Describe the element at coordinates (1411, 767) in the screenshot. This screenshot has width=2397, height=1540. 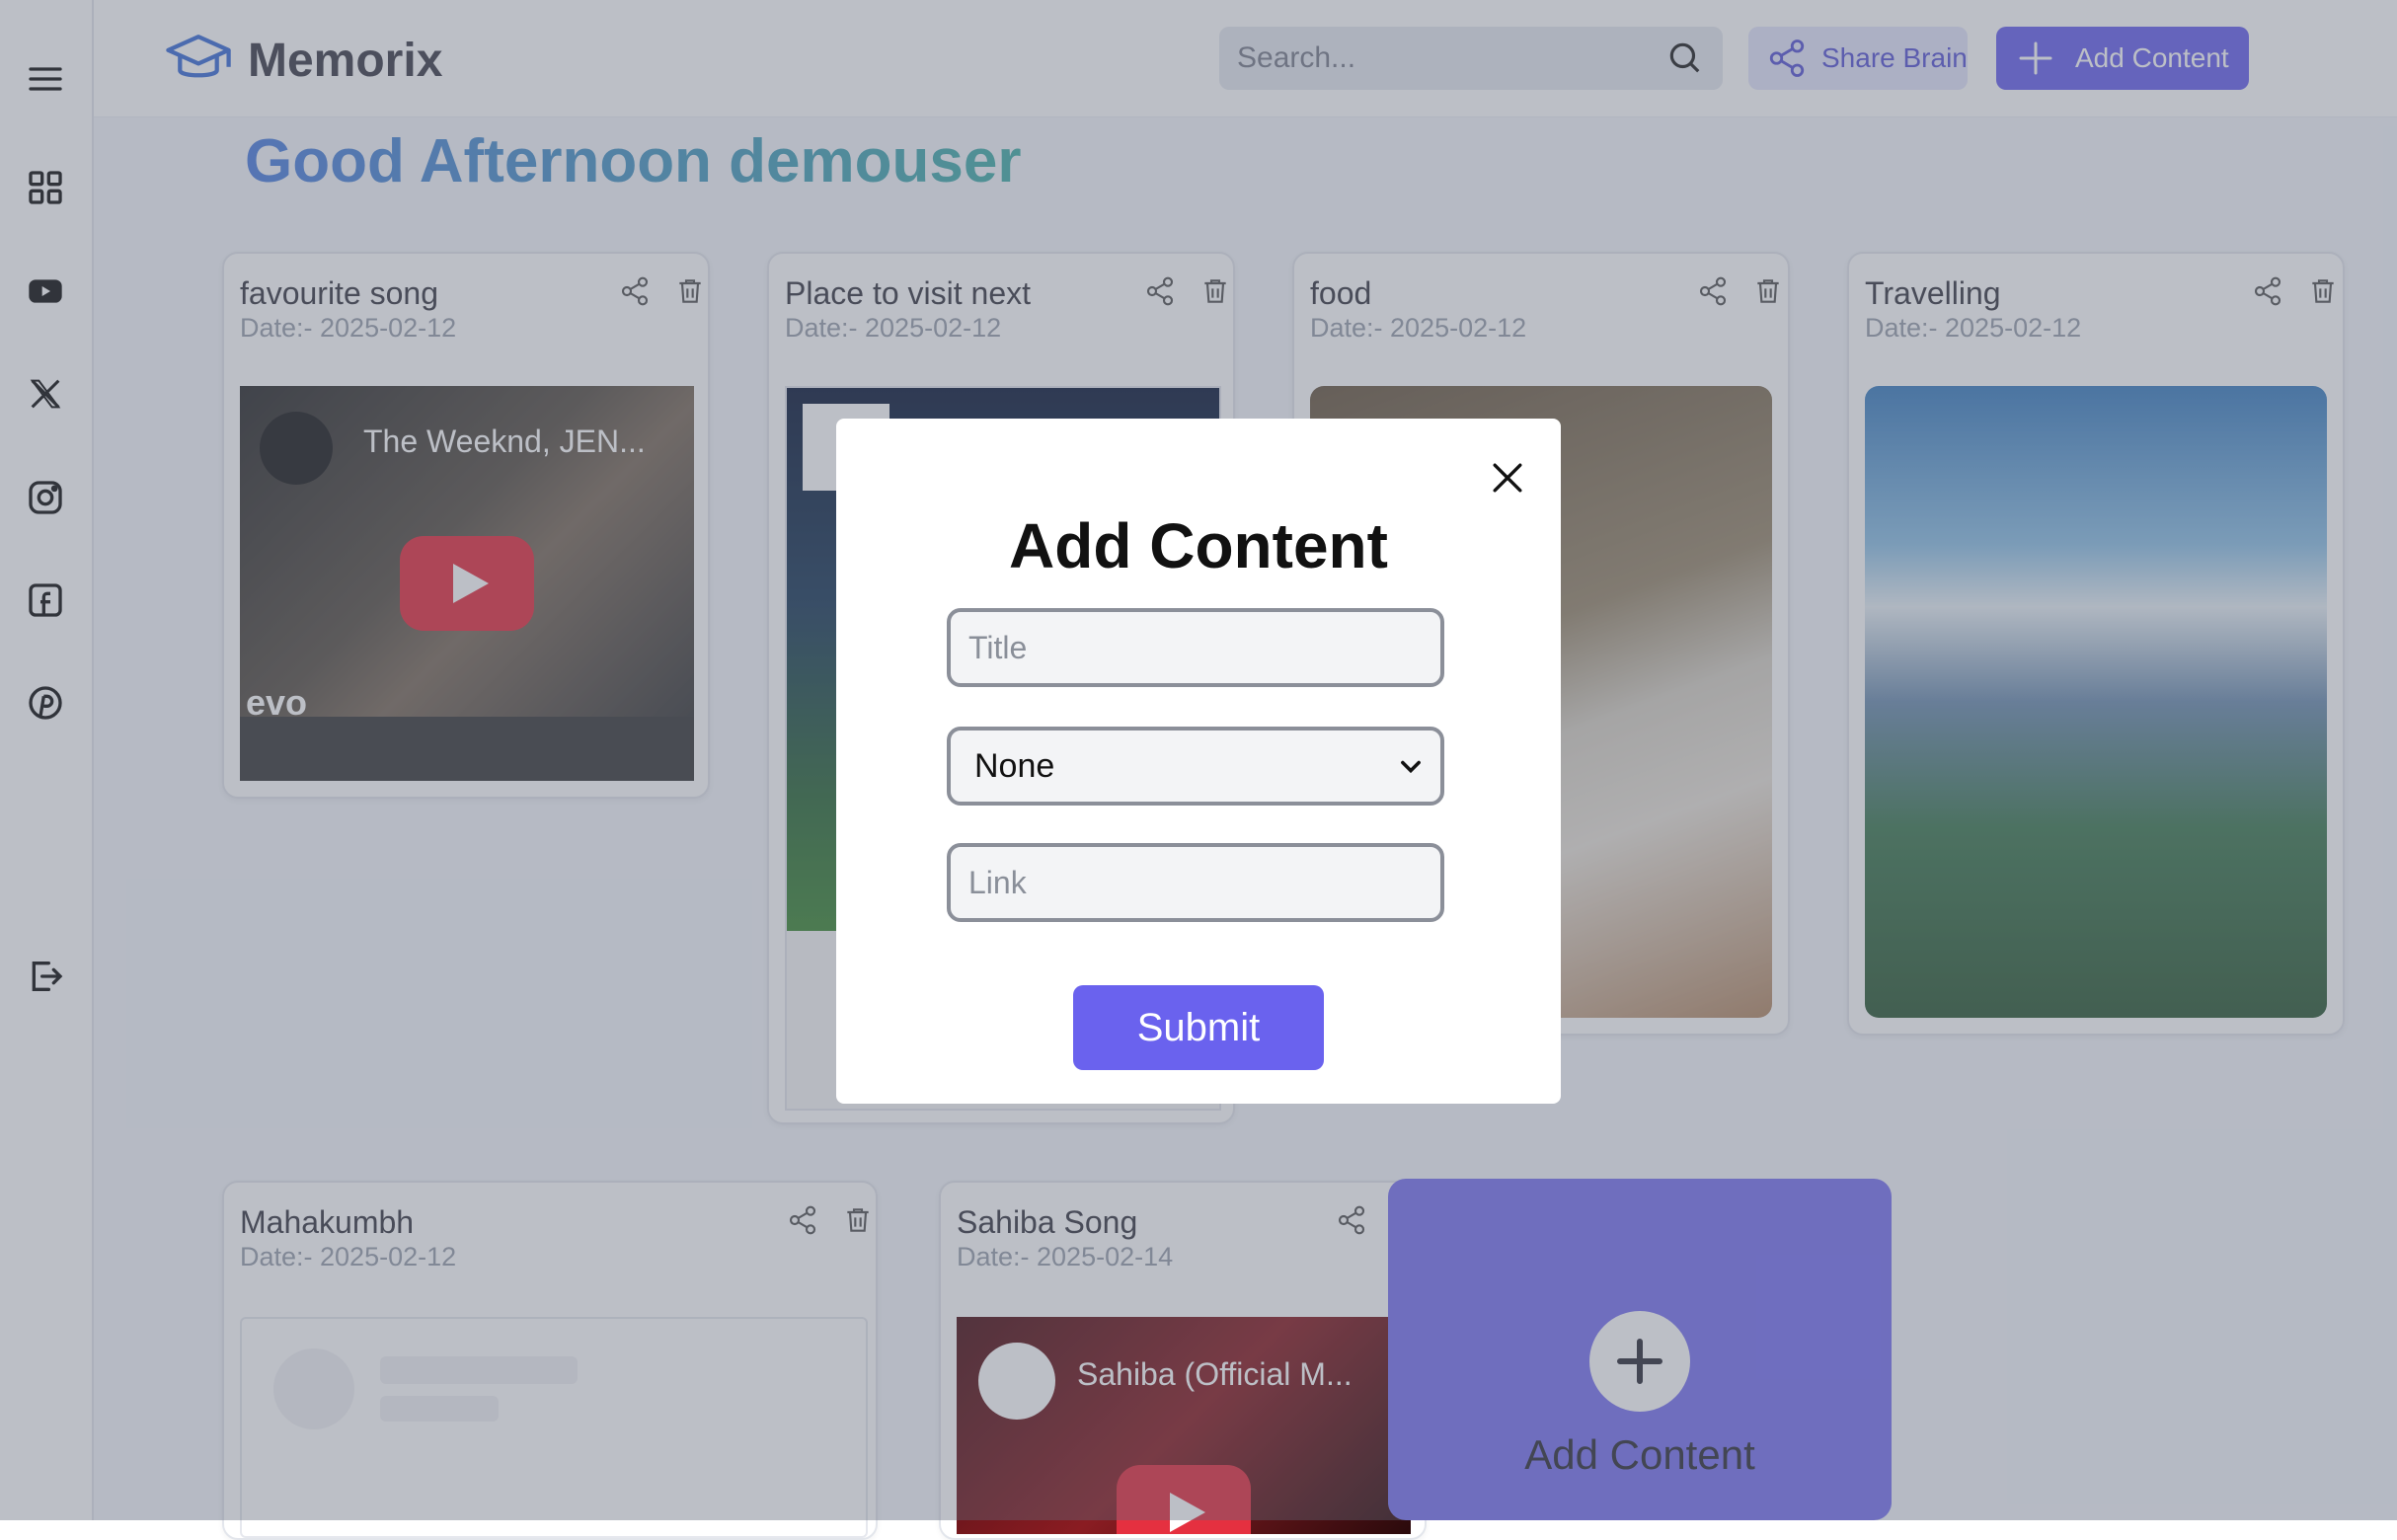
I see `chevron-down-icon` at that location.